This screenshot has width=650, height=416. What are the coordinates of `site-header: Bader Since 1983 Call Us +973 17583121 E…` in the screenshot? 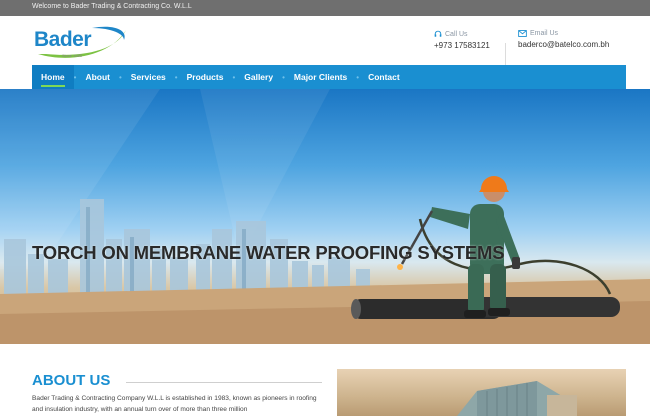 It's located at (325, 43).